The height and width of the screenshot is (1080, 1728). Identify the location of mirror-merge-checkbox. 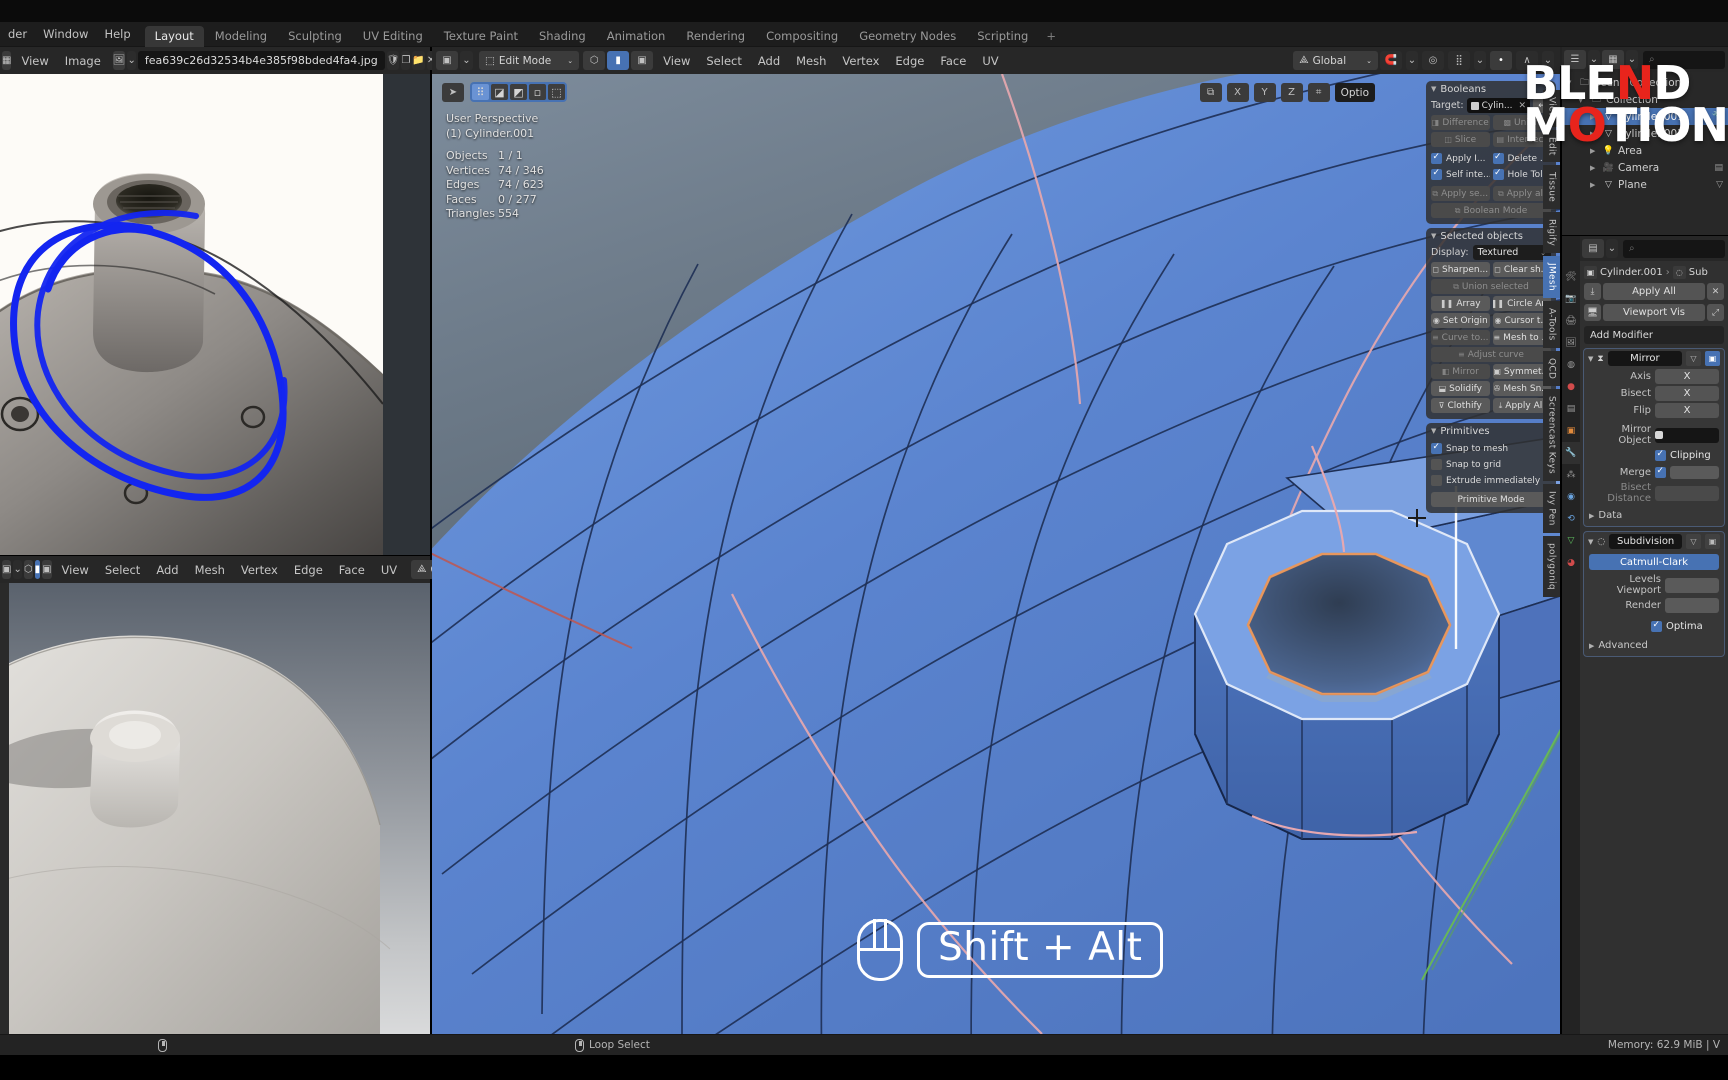
(1687, 472).